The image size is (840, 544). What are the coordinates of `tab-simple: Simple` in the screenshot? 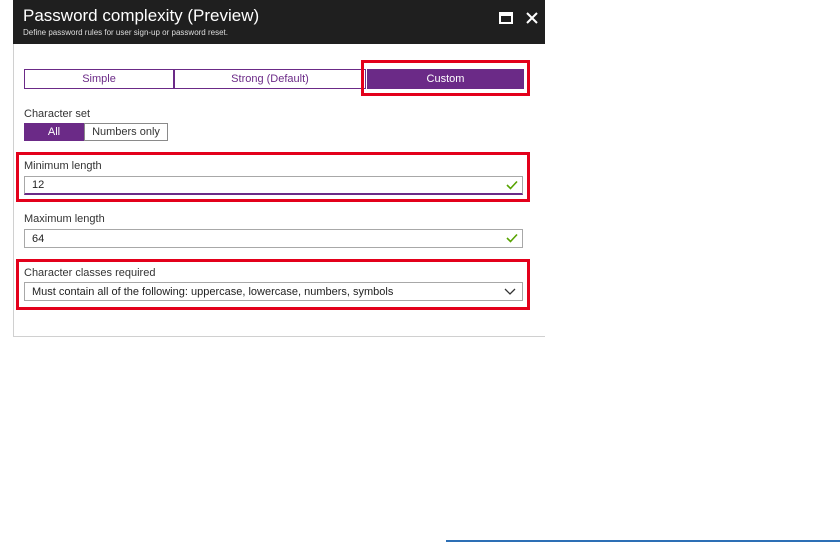 It's located at (99, 79).